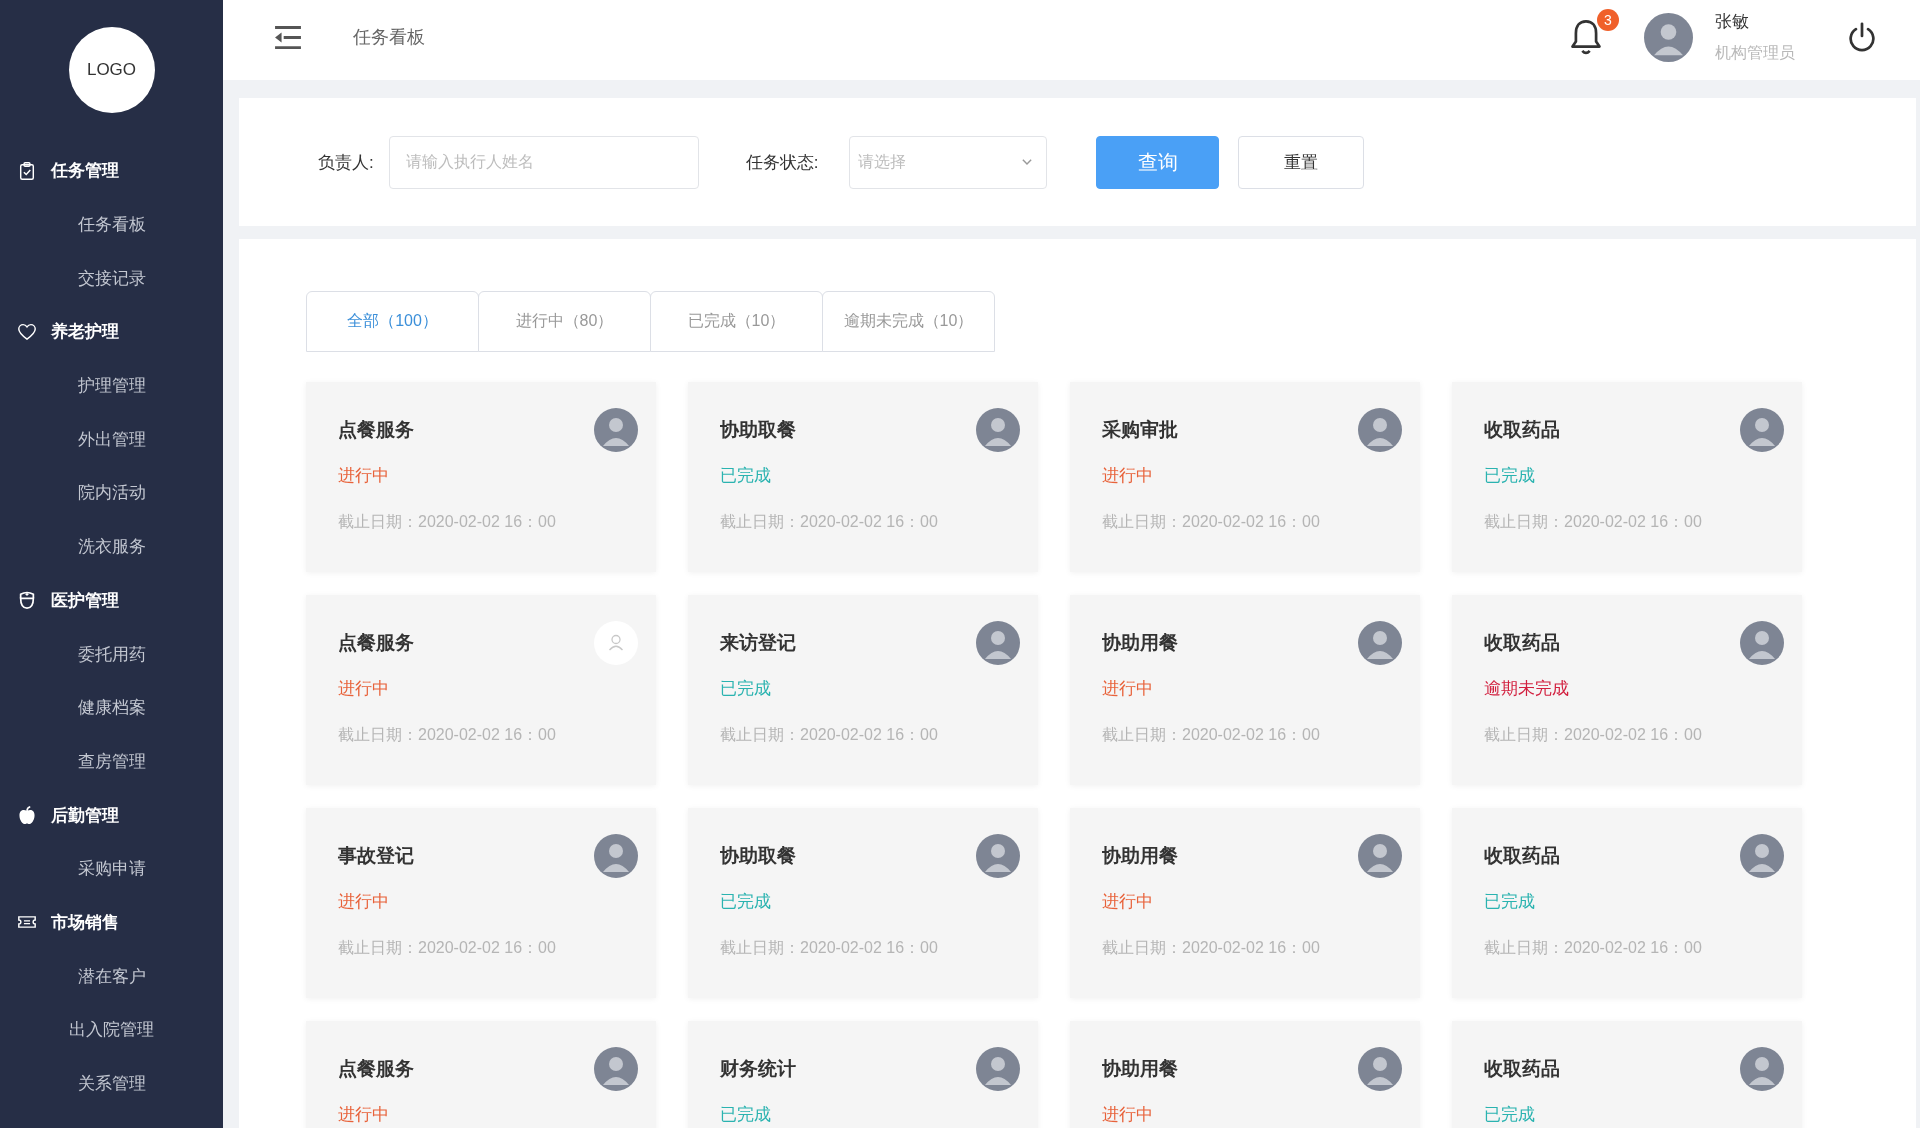 Image resolution: width=1920 pixels, height=1128 pixels. I want to click on task-title: 事故登记, so click(376, 856).